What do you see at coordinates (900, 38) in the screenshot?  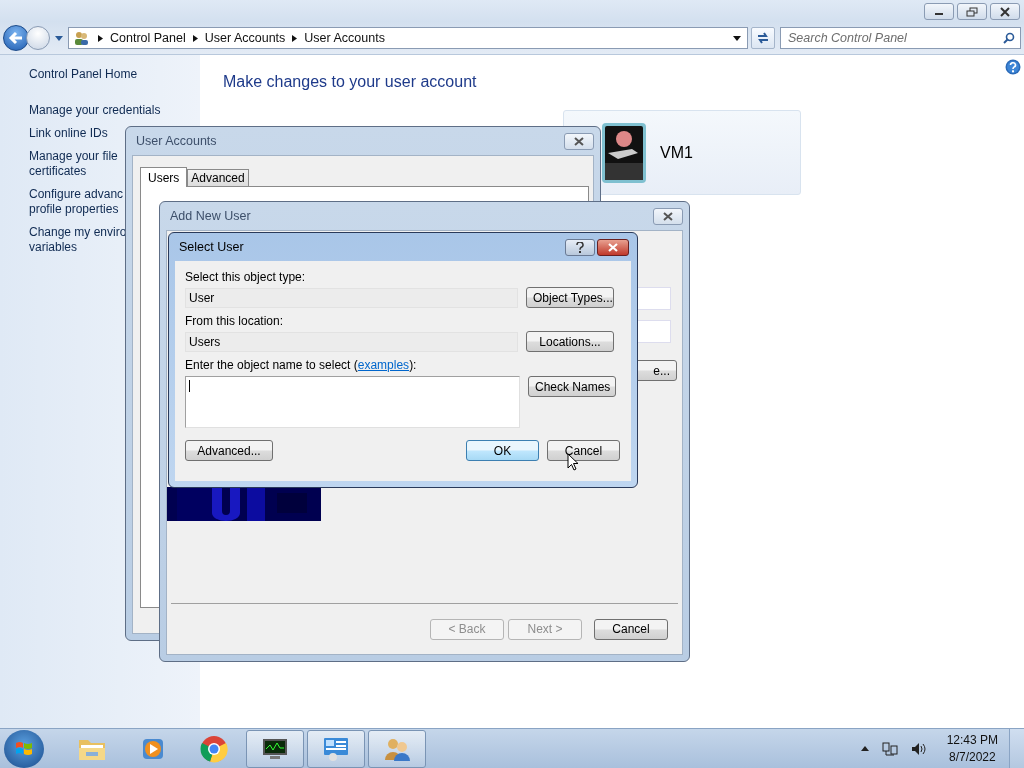 I see `search-field: Search Control Panel` at bounding box center [900, 38].